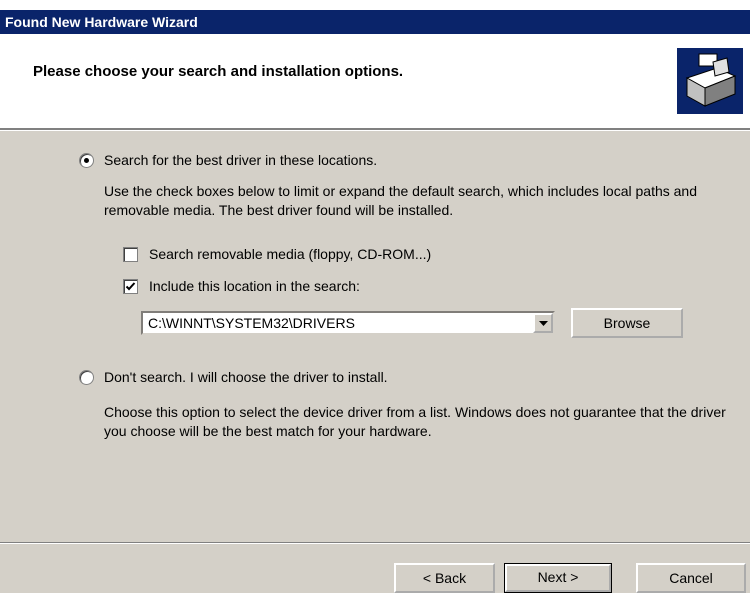 The image size is (750, 593). What do you see at coordinates (375, 17) in the screenshot?
I see `title-bar: Found New Hardware Wizard` at bounding box center [375, 17].